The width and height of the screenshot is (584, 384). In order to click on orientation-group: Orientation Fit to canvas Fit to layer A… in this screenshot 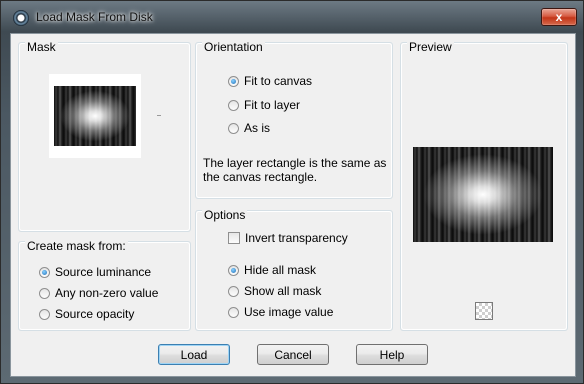, I will do `click(294, 119)`.